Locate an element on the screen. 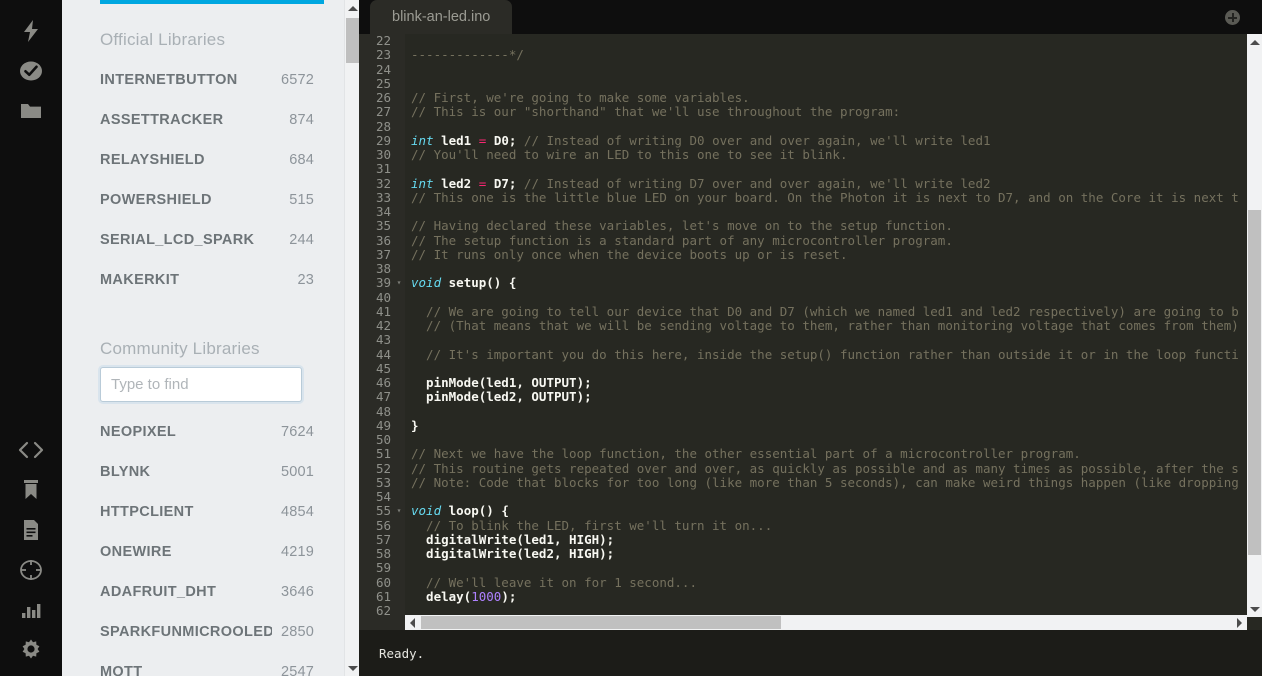 This screenshot has width=1262, height=676. code-brackets-icon is located at coordinates (31, 450).